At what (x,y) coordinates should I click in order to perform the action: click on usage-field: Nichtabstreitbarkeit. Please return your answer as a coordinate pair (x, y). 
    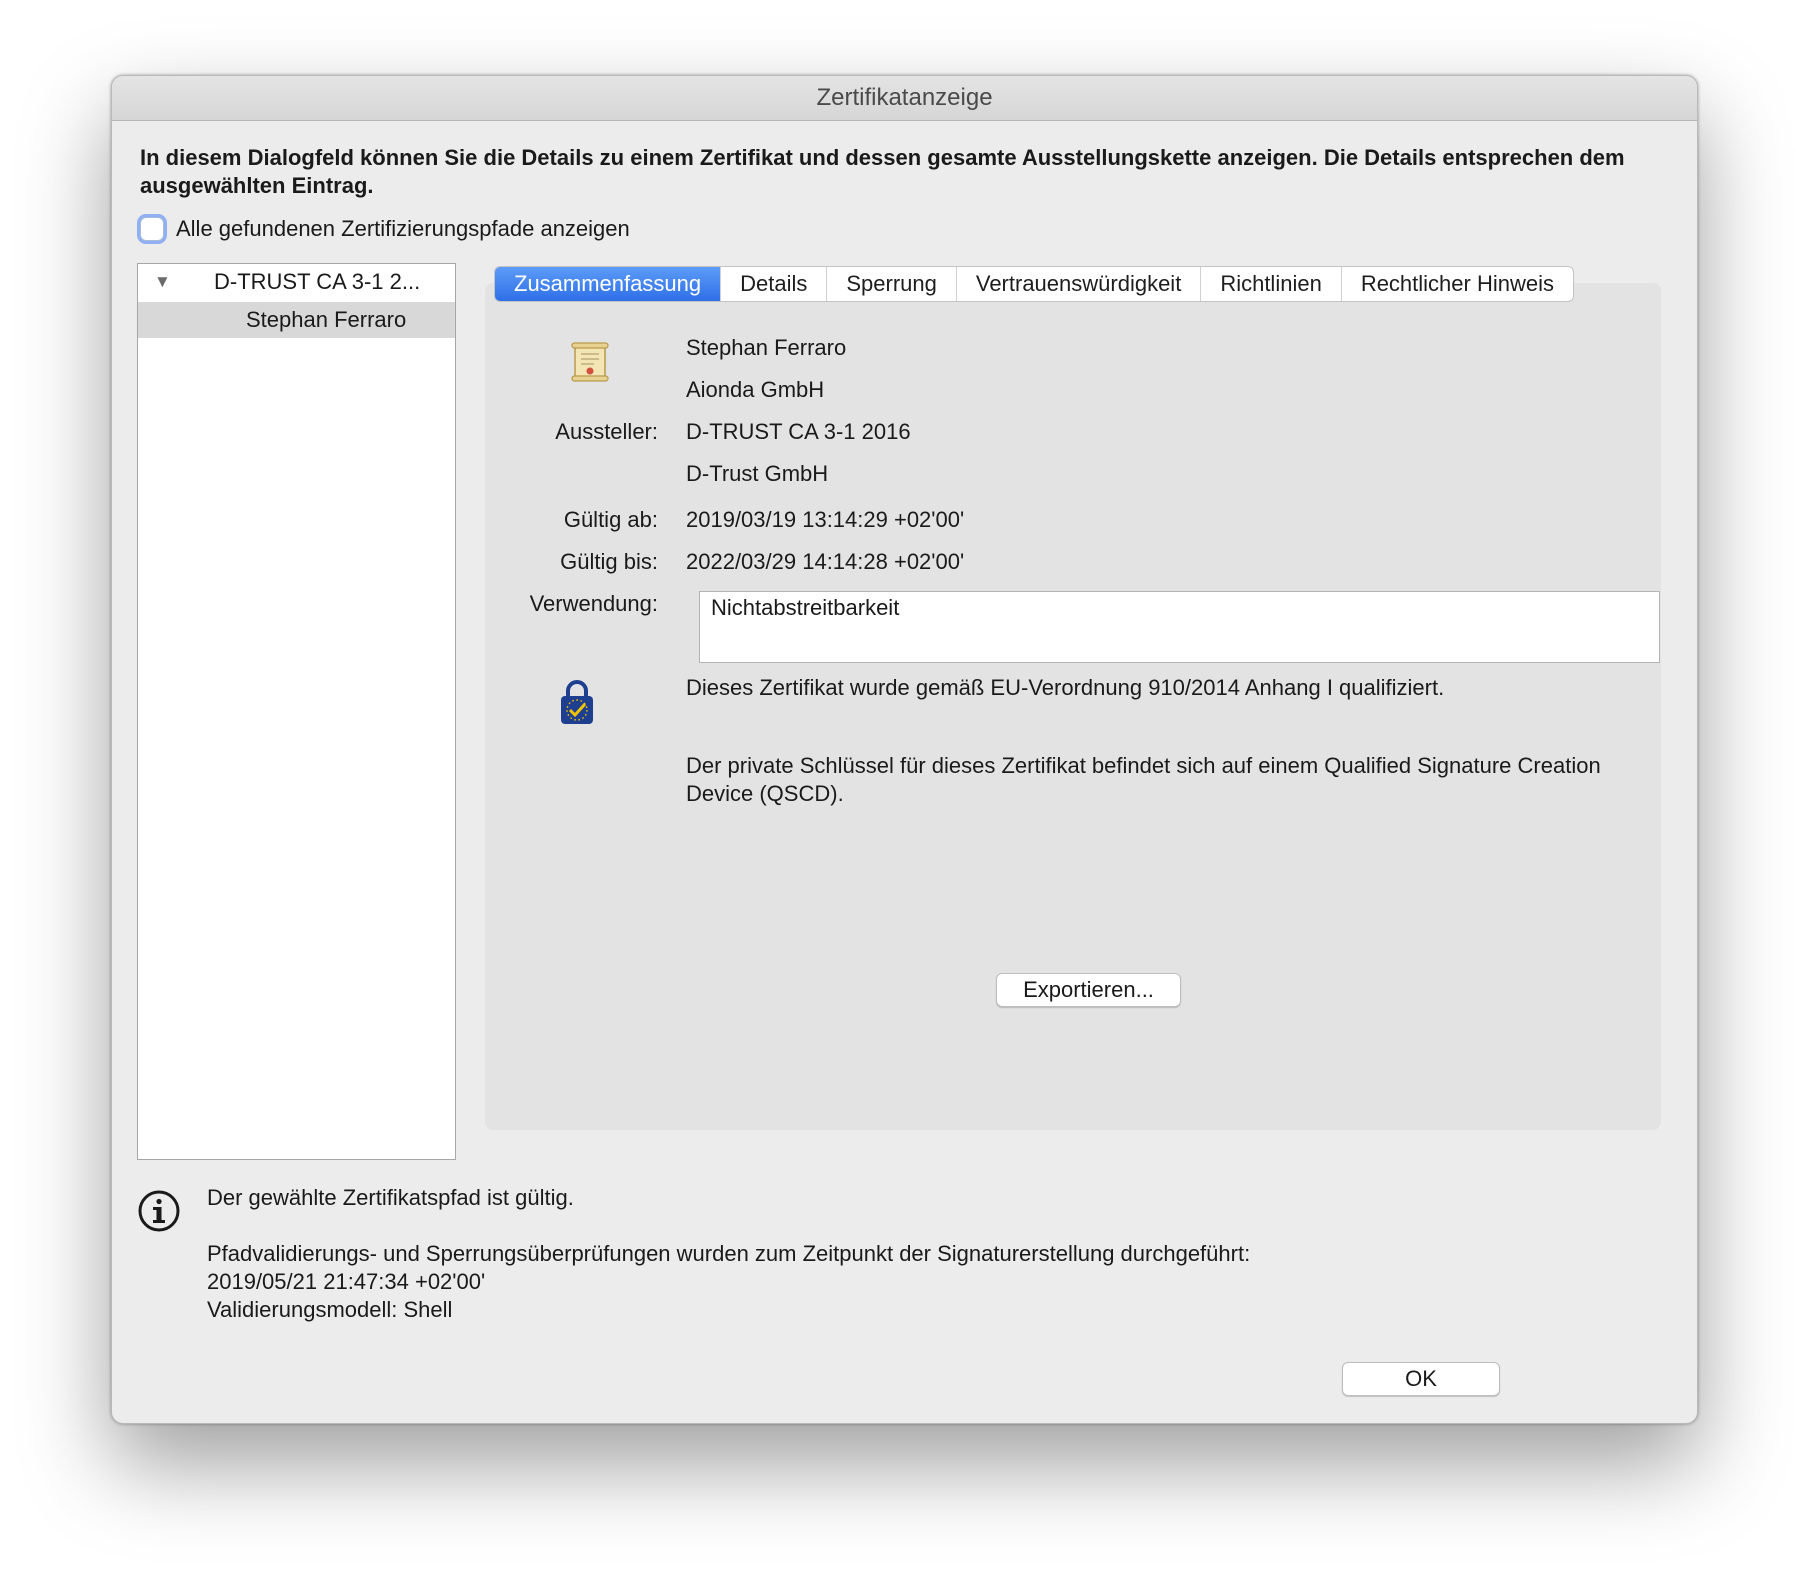
    Looking at the image, I should click on (1179, 627).